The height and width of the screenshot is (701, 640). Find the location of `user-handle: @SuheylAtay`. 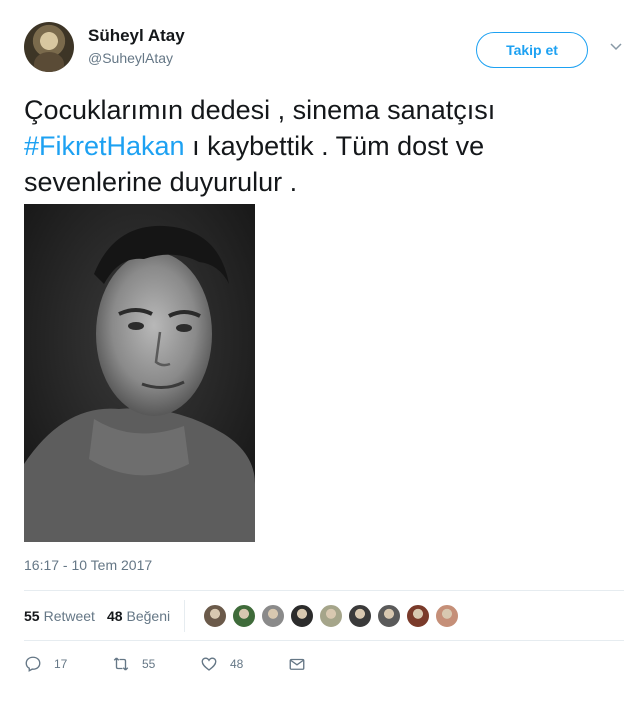

user-handle: @SuheylAtay is located at coordinates (130, 58).